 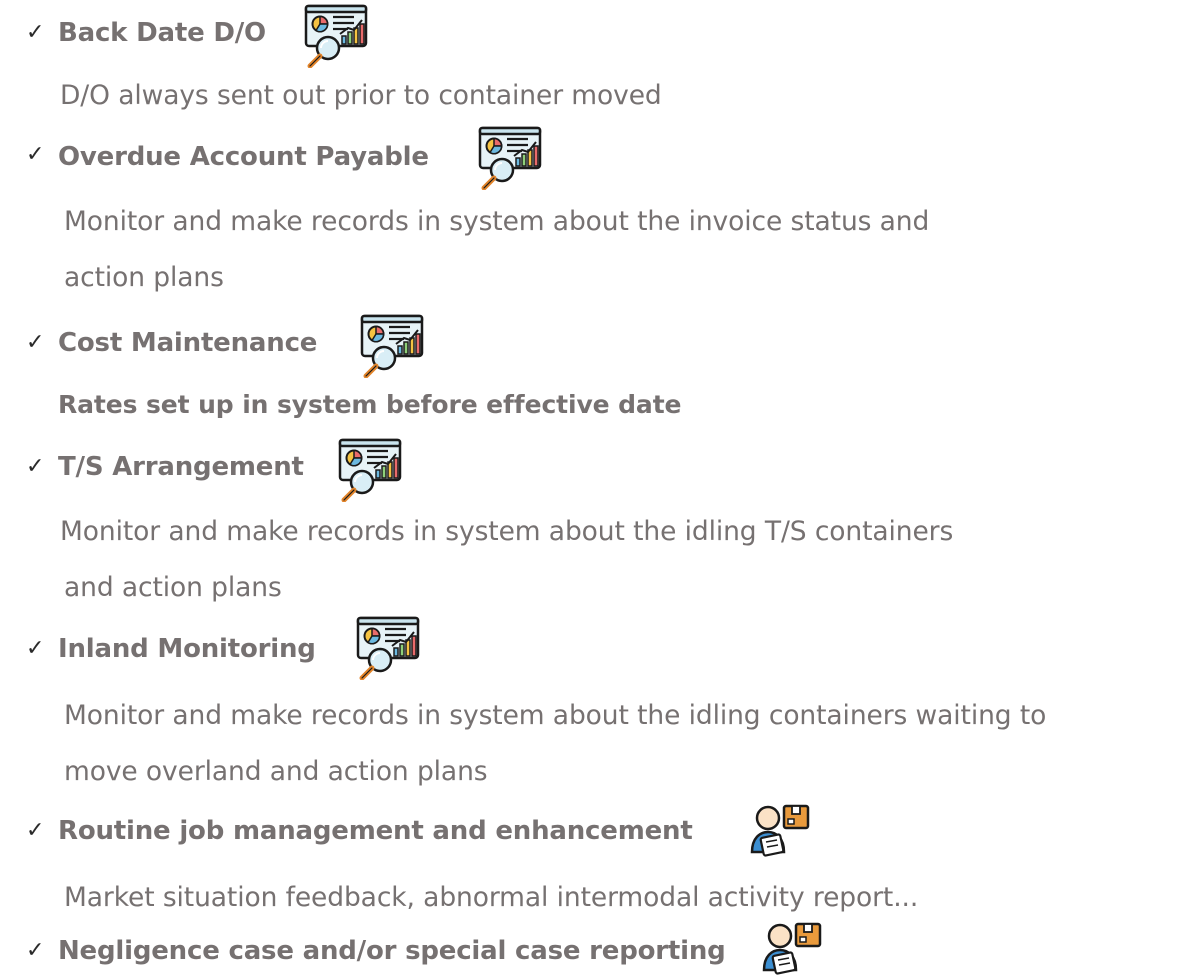 What do you see at coordinates (276, 771) in the screenshot?
I see `item-description: move overland and action plans` at bounding box center [276, 771].